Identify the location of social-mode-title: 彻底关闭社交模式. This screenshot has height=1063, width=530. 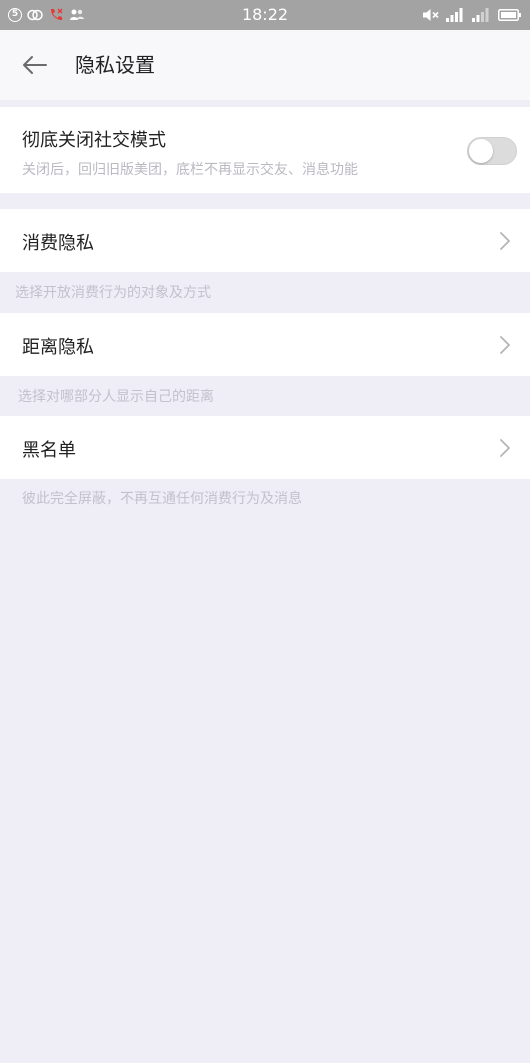
(94, 140).